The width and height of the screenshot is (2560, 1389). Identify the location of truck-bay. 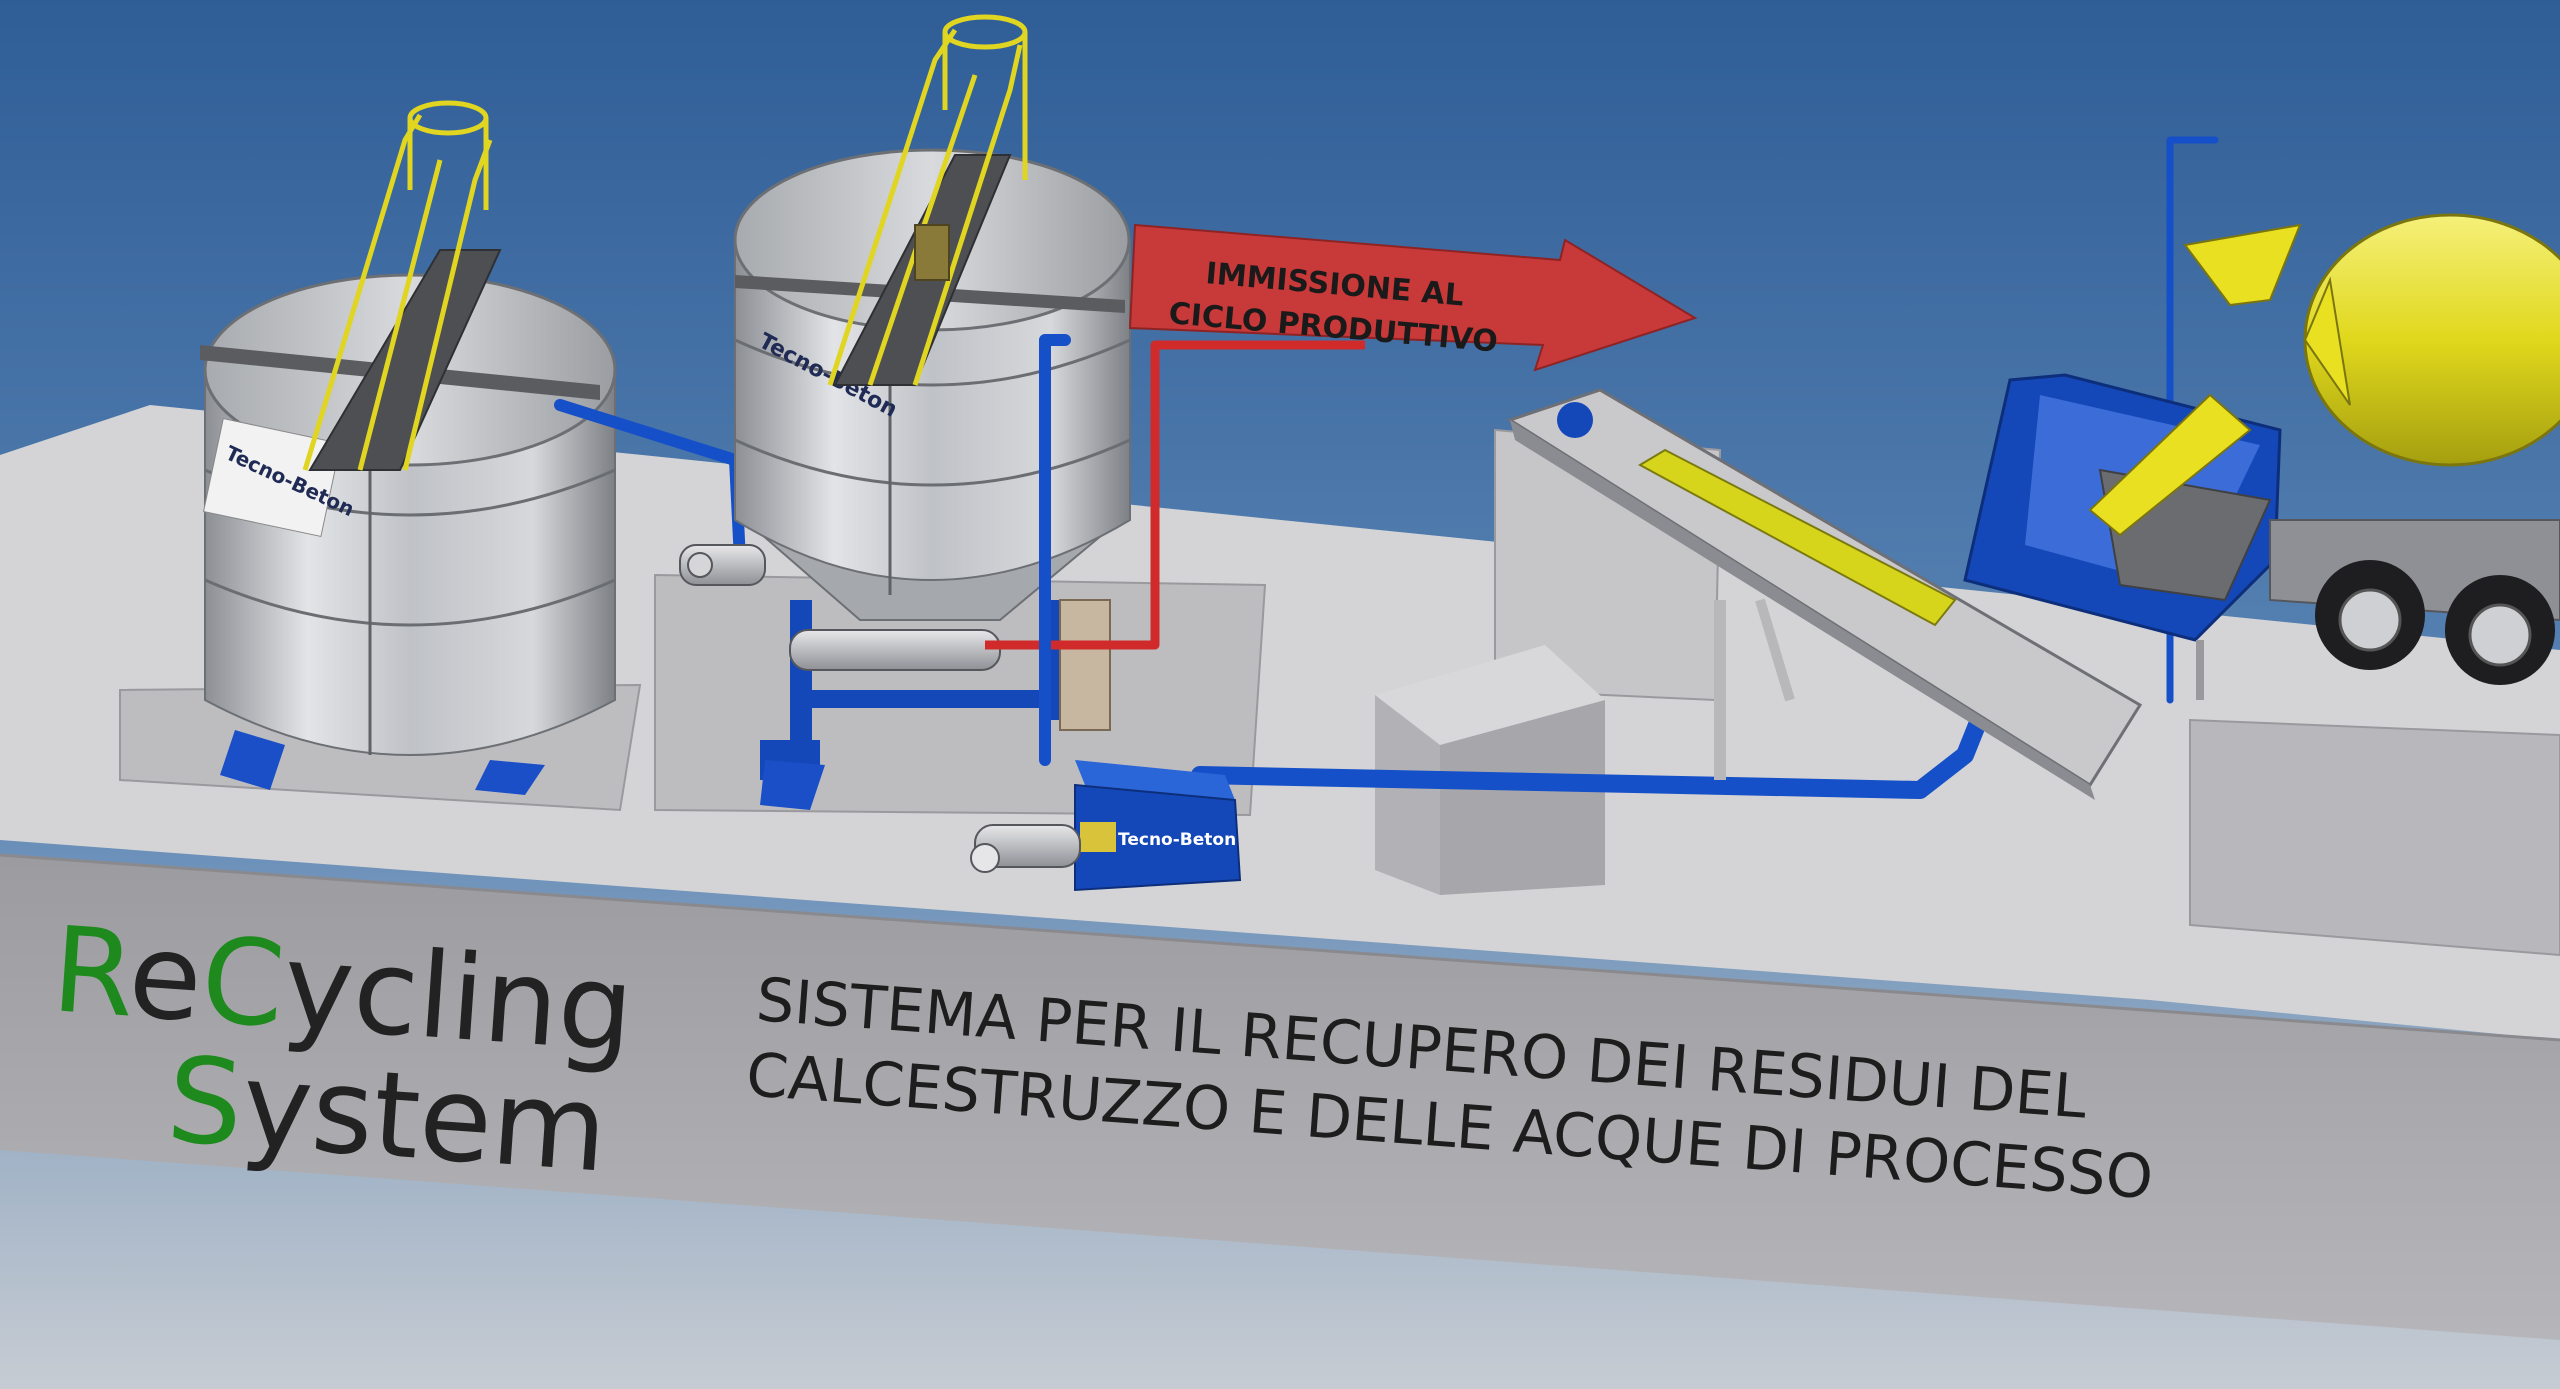
(2374, 837).